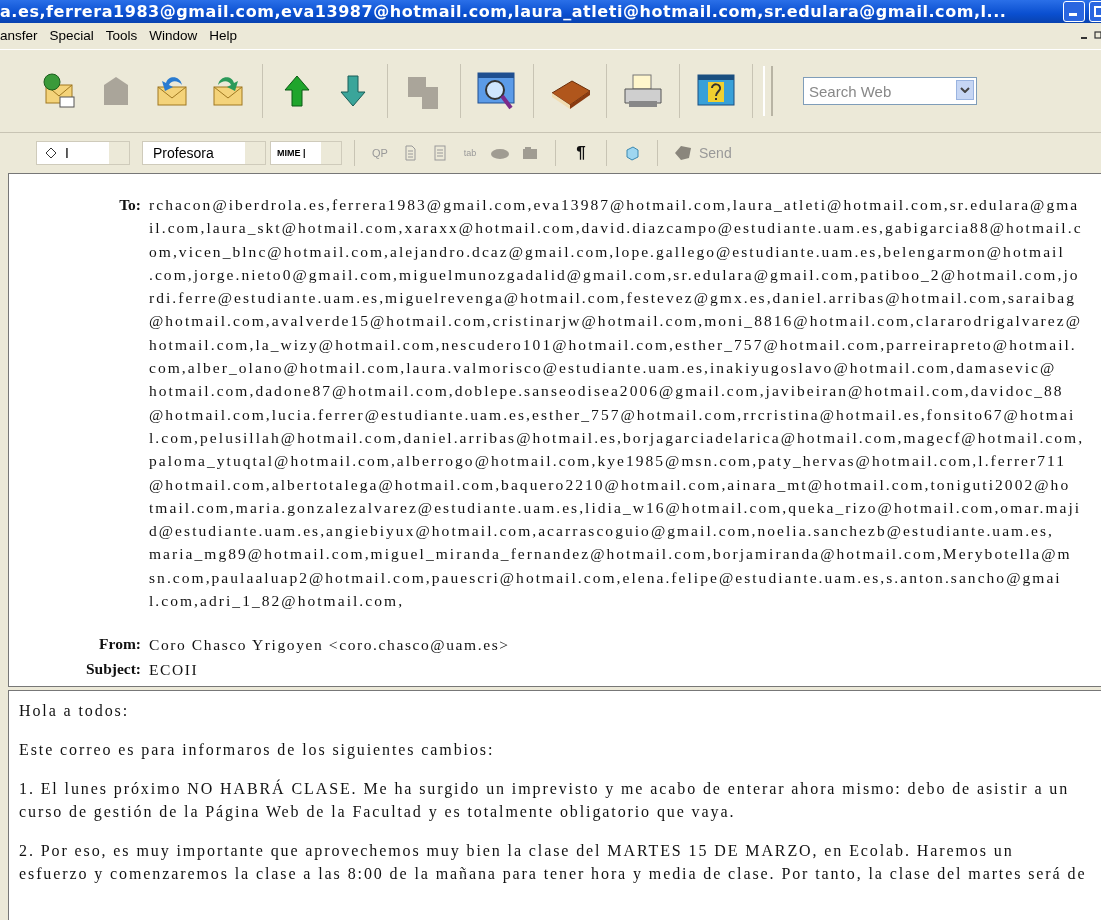  Describe the element at coordinates (75, 711) in the screenshot. I see `body-text-line: Hola a todos:` at that location.